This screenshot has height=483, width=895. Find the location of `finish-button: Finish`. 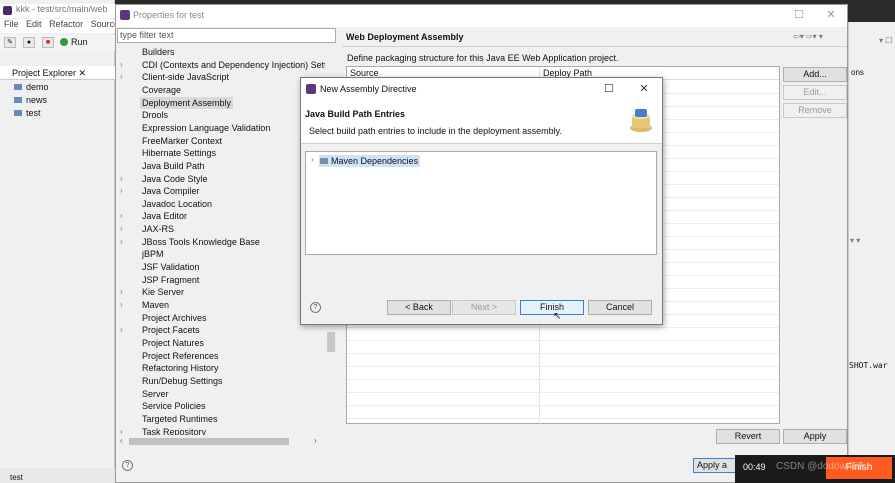

finish-button: Finish is located at coordinates (552, 307).